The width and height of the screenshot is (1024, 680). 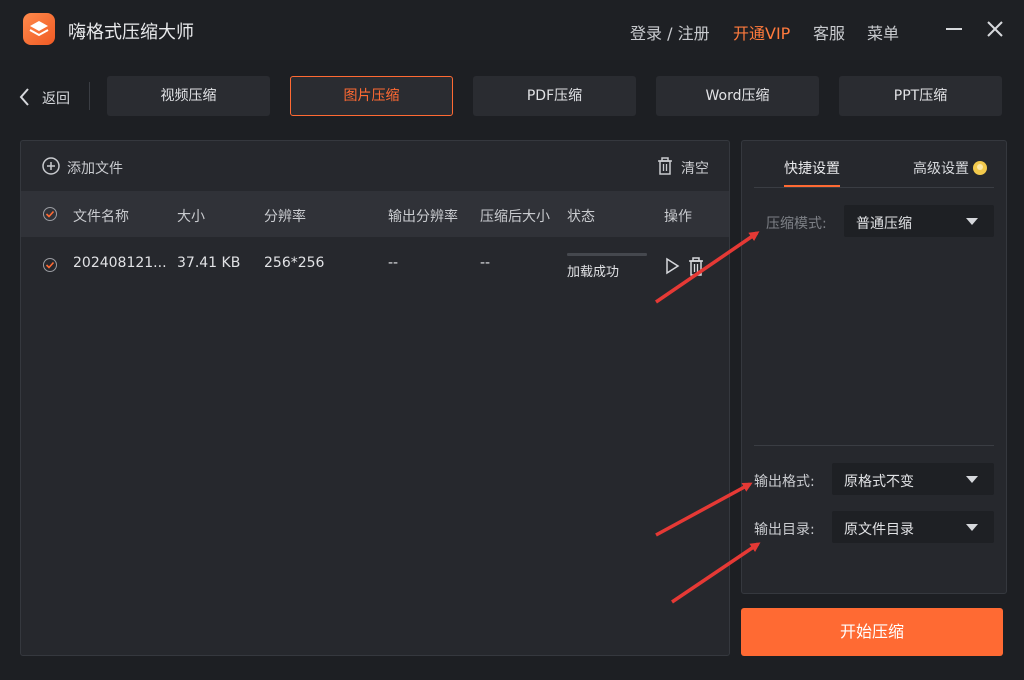 I want to click on column-header-compressed-size: 压缩后大小, so click(x=515, y=217).